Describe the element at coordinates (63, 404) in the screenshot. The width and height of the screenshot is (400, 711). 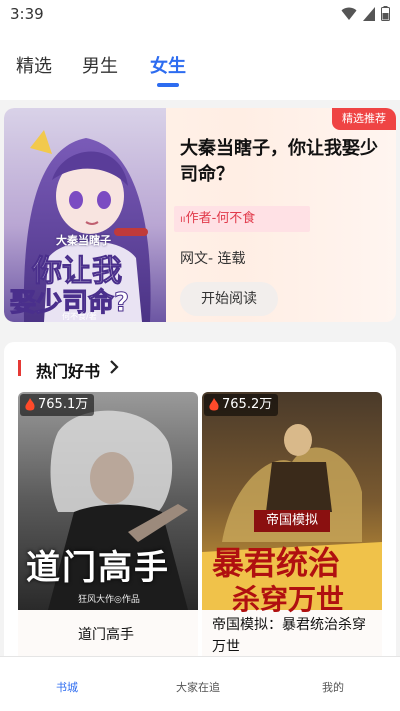
I see `heat-count: 765.1万` at that location.